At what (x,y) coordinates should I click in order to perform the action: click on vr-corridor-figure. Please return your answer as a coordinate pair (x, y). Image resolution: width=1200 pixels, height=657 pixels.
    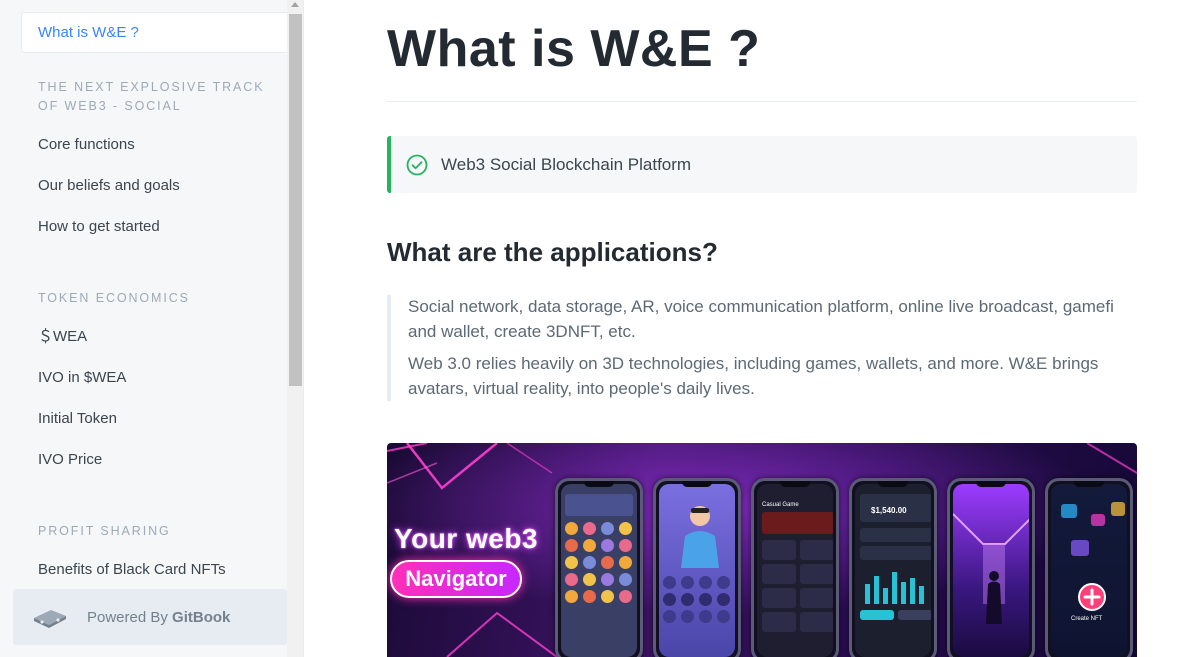
    Looking at the image, I should click on (991, 568).